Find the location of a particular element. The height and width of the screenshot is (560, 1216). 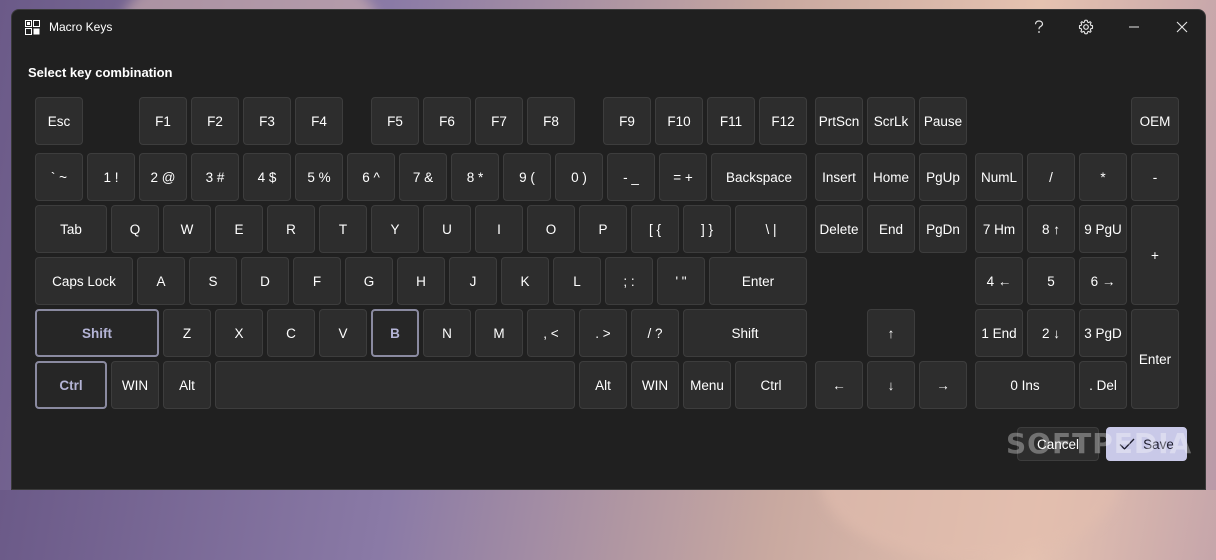

key-e: E is located at coordinates (239, 229).